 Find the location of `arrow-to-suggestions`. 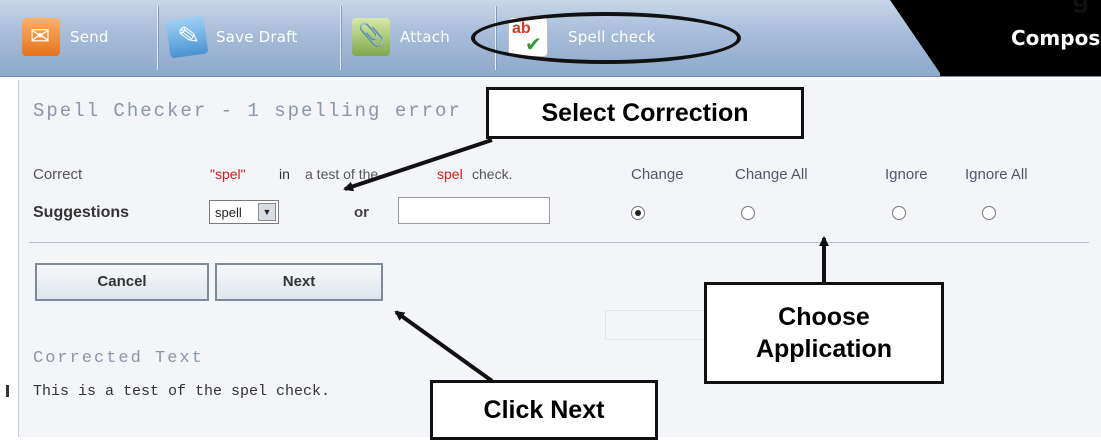

arrow-to-suggestions is located at coordinates (418, 165).